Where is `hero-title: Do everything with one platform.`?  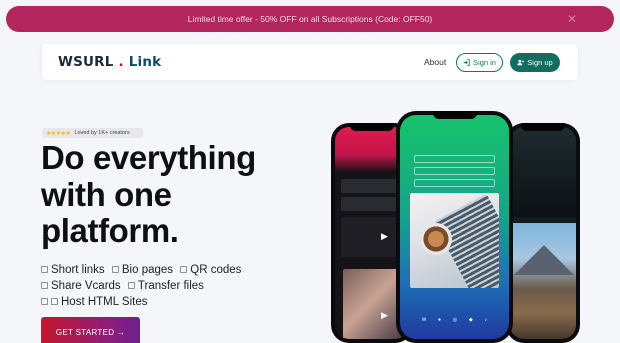 hero-title: Do everything with one platform. is located at coordinates (161, 194).